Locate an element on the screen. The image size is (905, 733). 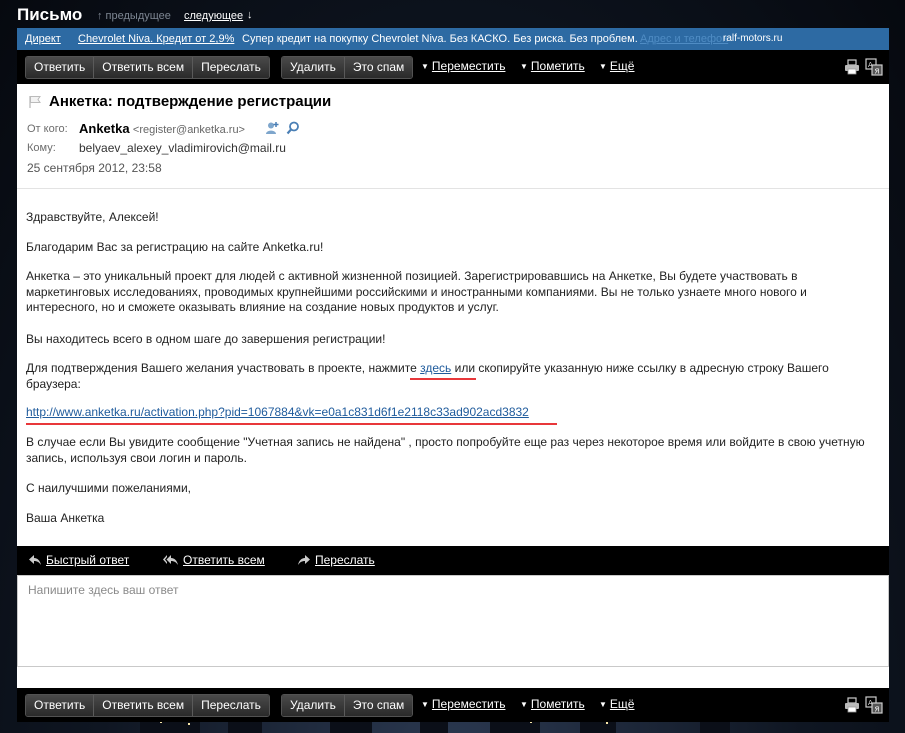
prev-message-link: ↑ предыдущее is located at coordinates (134, 16).